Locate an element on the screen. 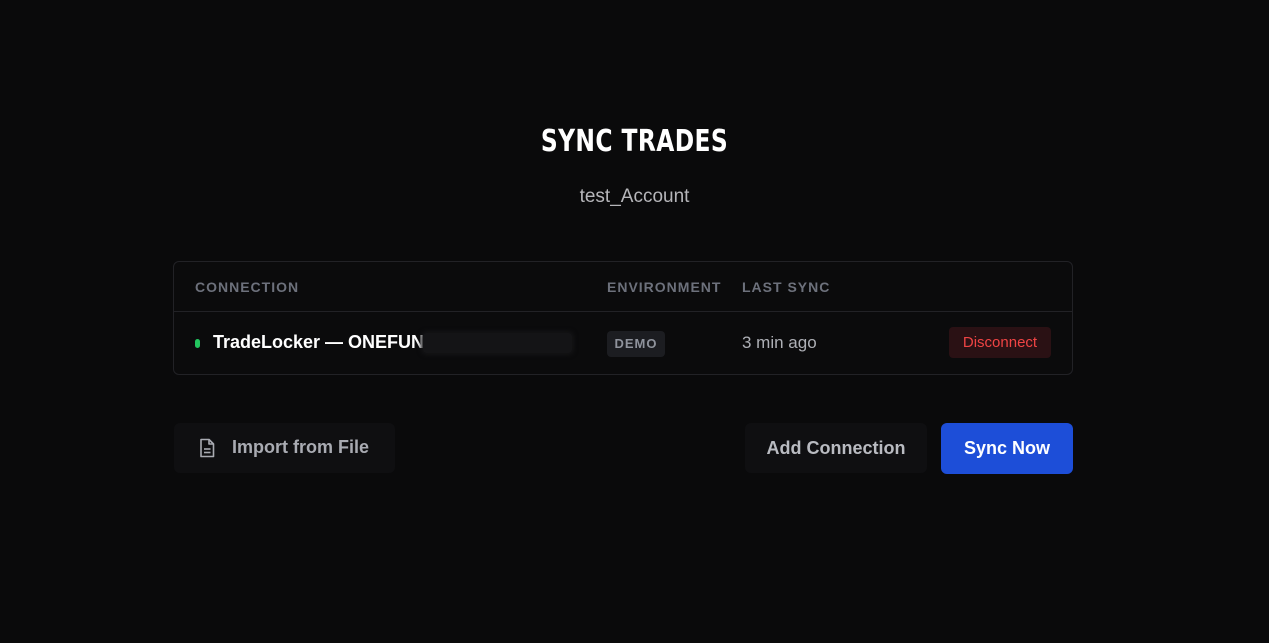 This screenshot has height=643, width=1269. import-label: Import from File is located at coordinates (301, 447).